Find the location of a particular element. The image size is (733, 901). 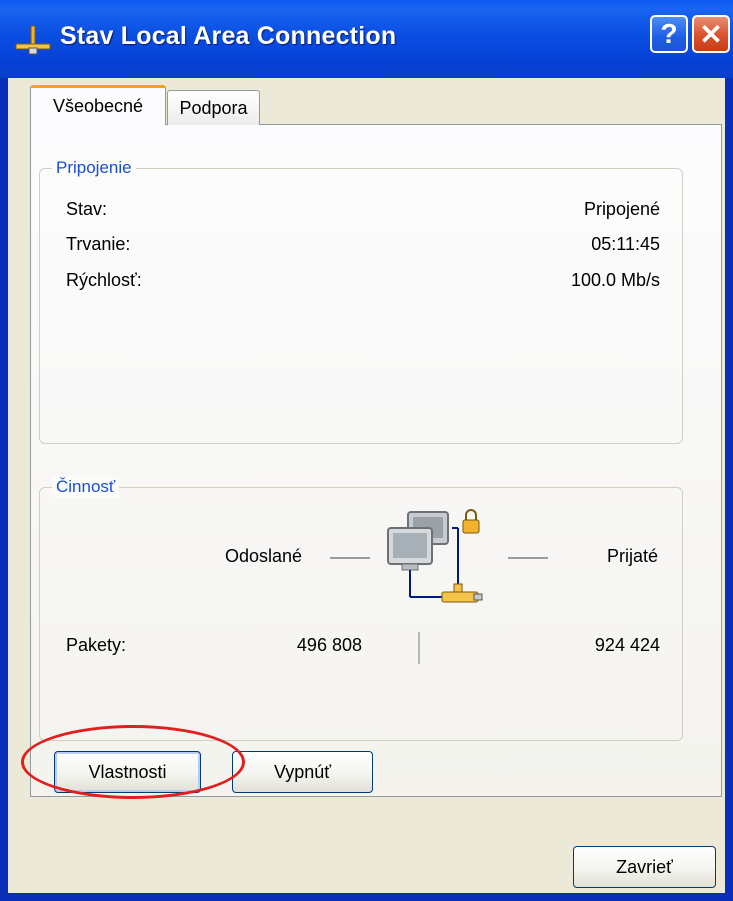

packets-separator is located at coordinates (419, 648).